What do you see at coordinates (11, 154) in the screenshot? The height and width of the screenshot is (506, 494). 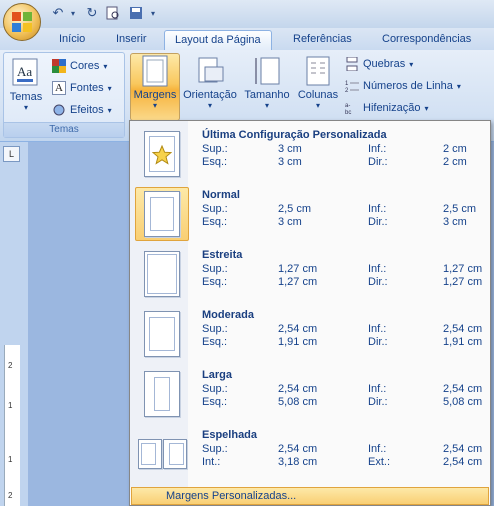 I see `tab-selector-button: L` at bounding box center [11, 154].